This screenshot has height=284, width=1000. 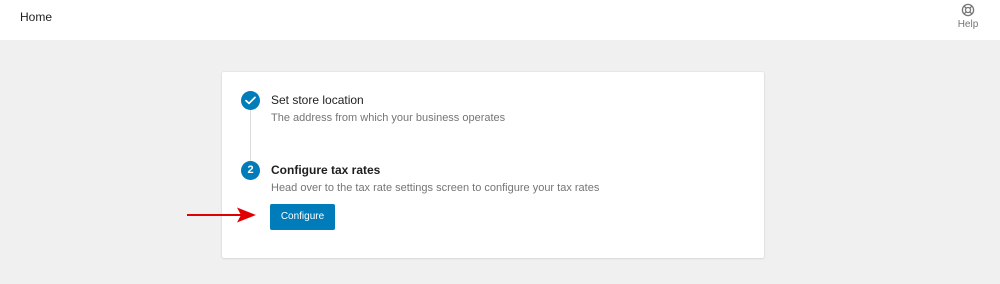 What do you see at coordinates (250, 135) in the screenshot?
I see `step-connector-line` at bounding box center [250, 135].